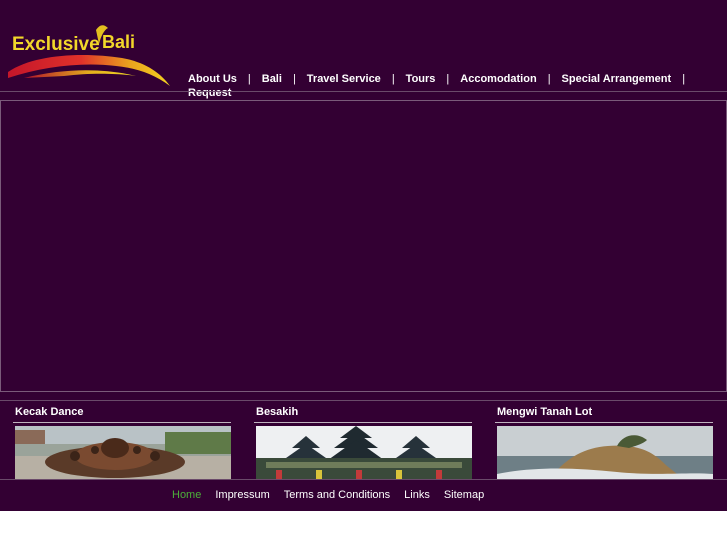 Image resolution: width=727 pixels, height=545 pixels. I want to click on card-mengwi-tanah-lot: Mengwi Tanah Lot, so click(604, 442).